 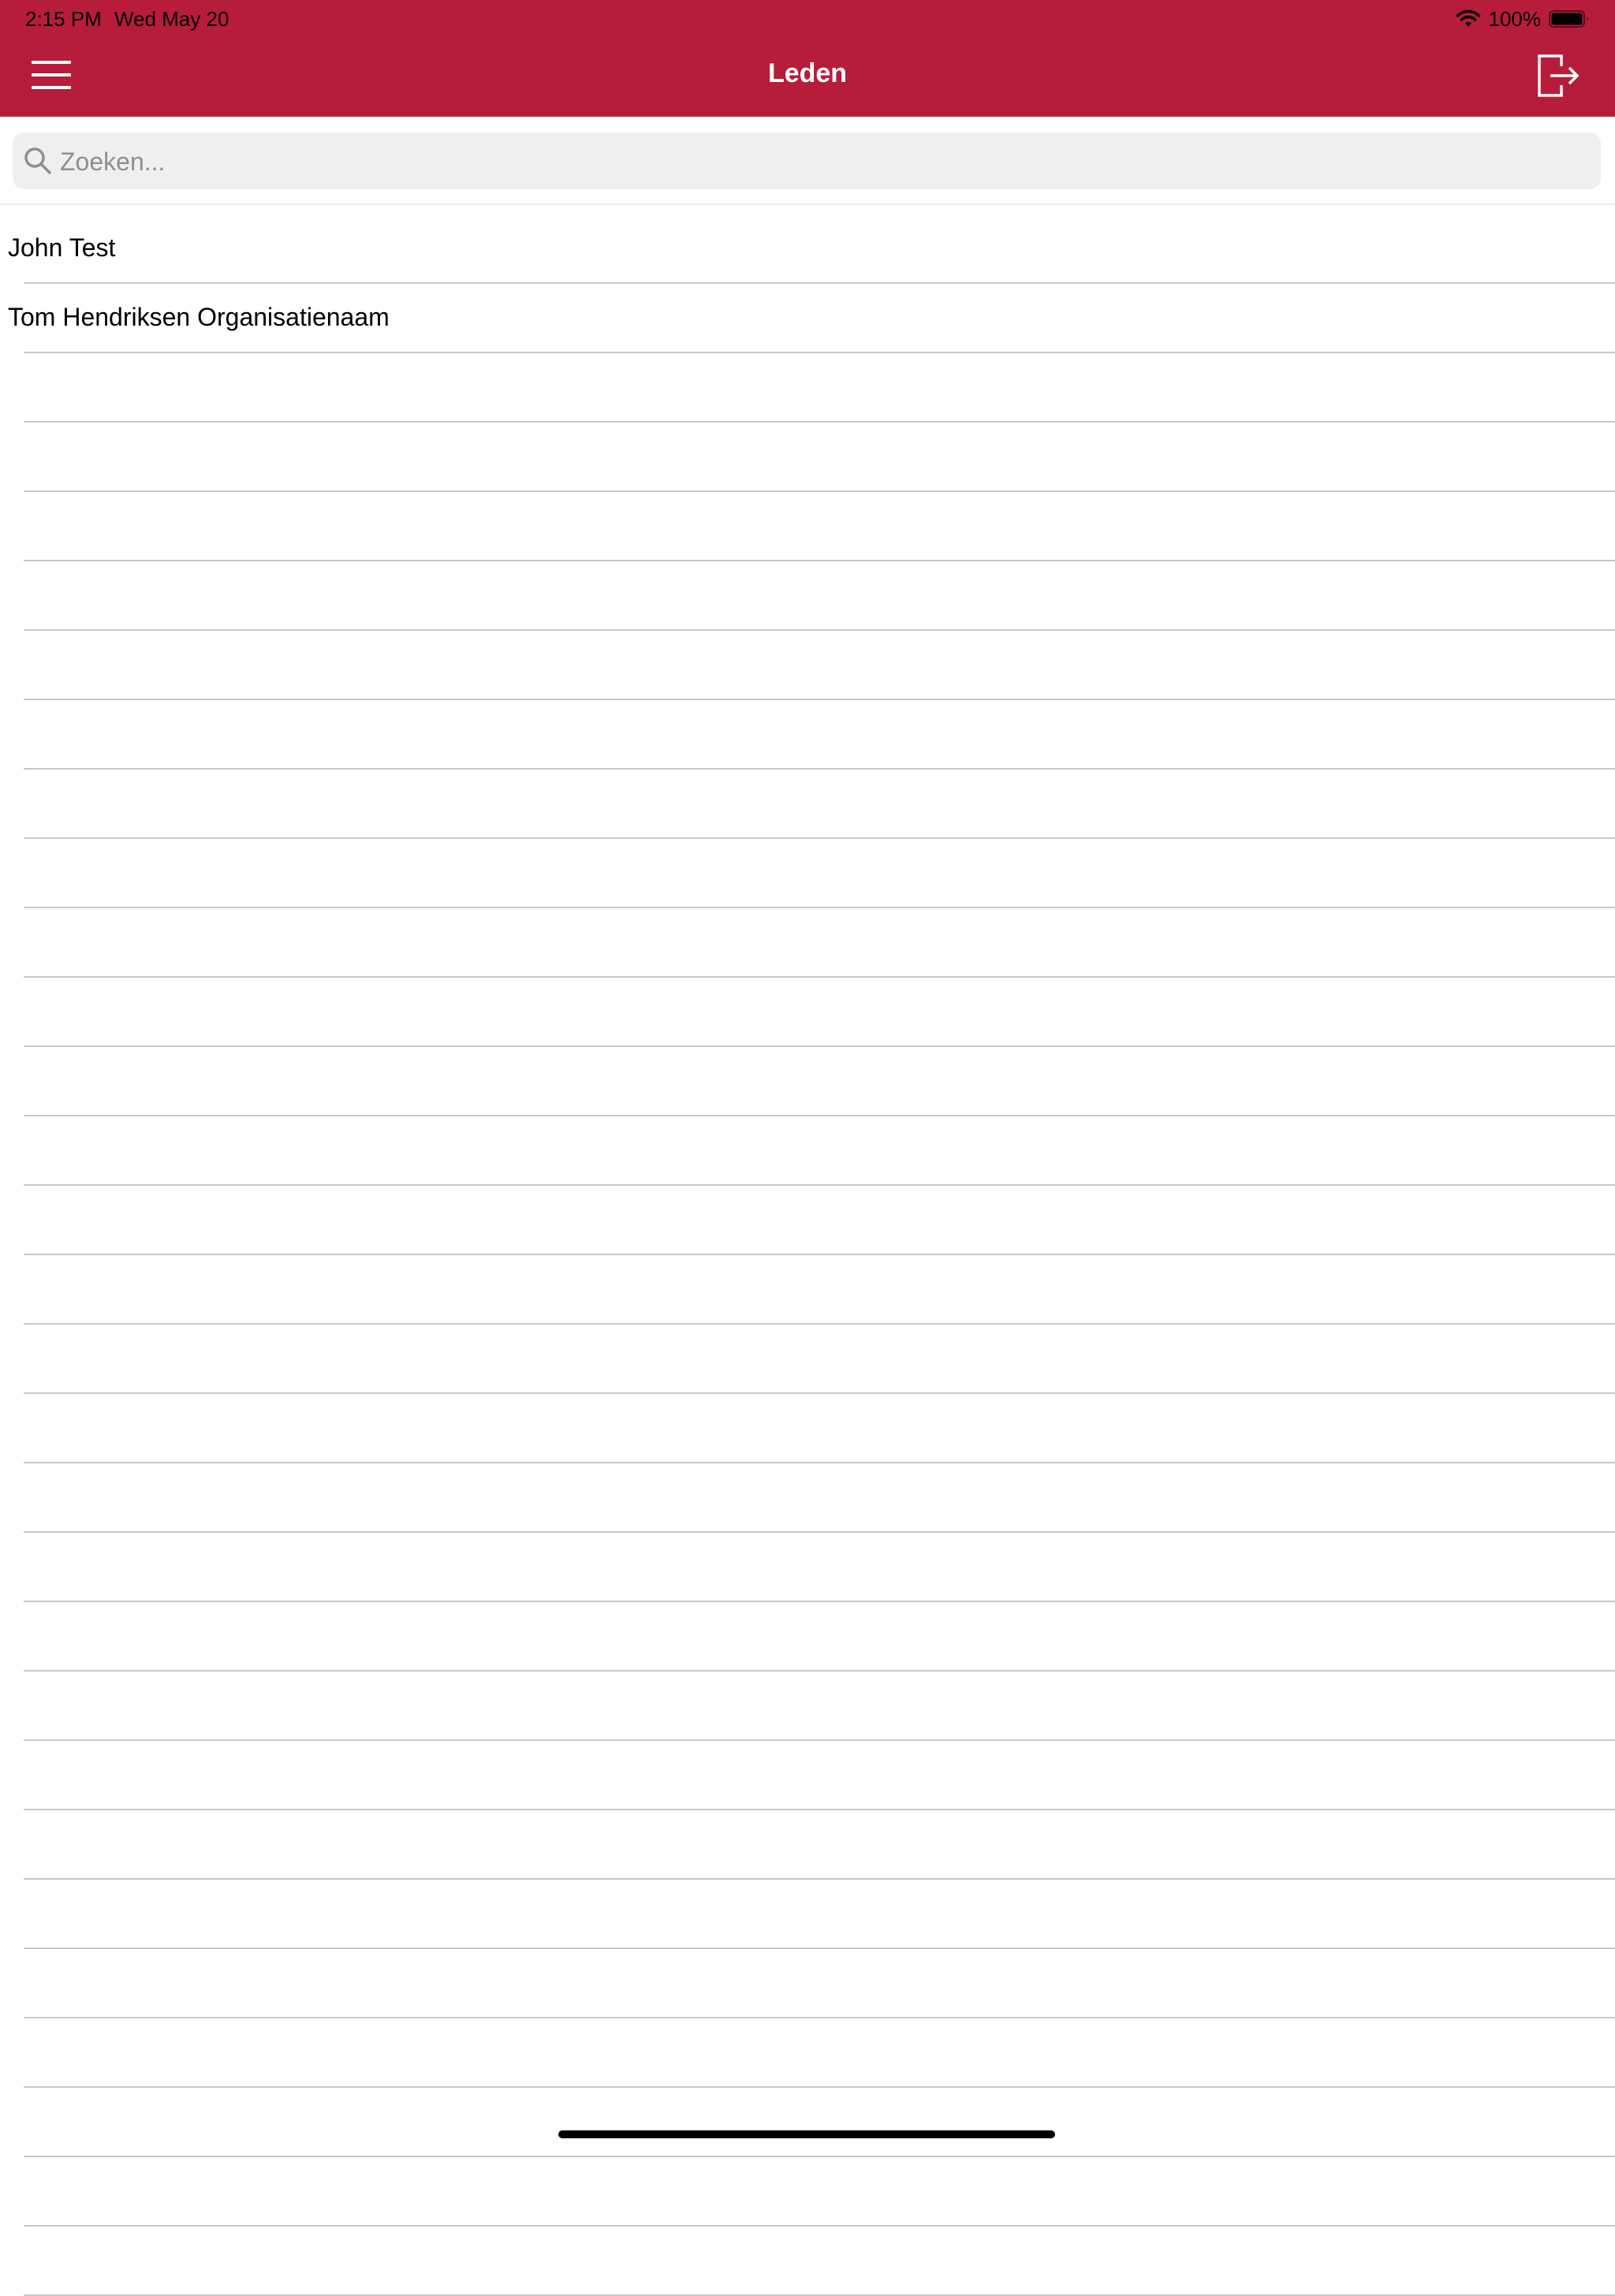 What do you see at coordinates (807, 73) in the screenshot?
I see `page-title: Leden` at bounding box center [807, 73].